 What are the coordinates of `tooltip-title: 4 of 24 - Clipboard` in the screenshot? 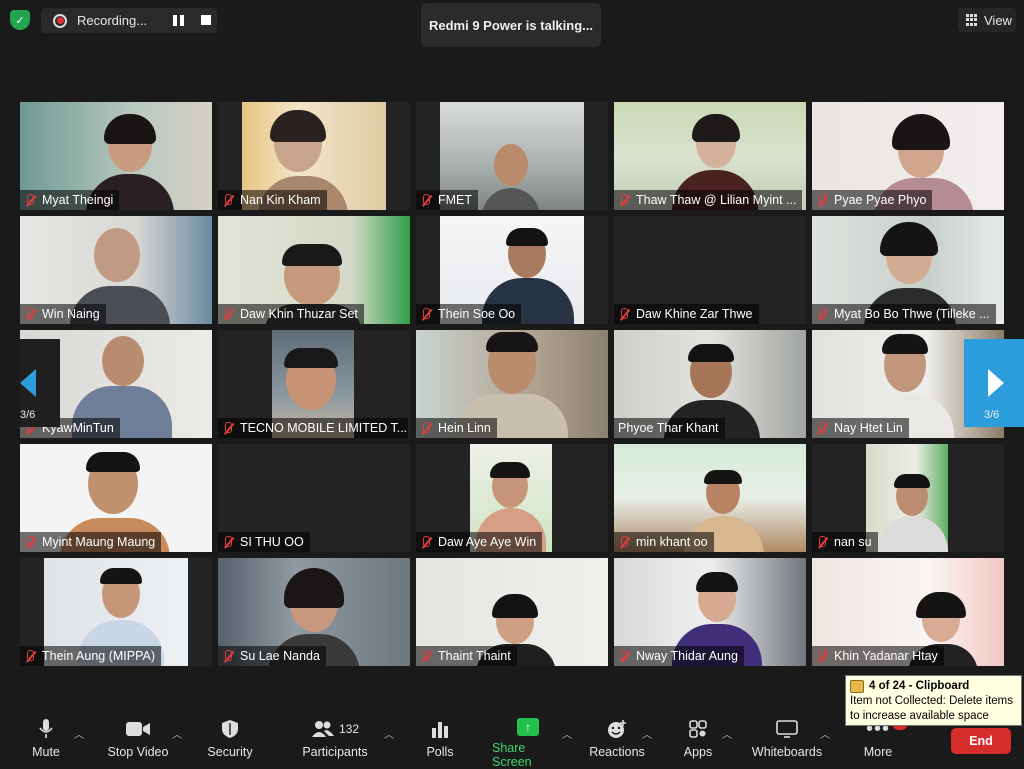 It's located at (919, 686).